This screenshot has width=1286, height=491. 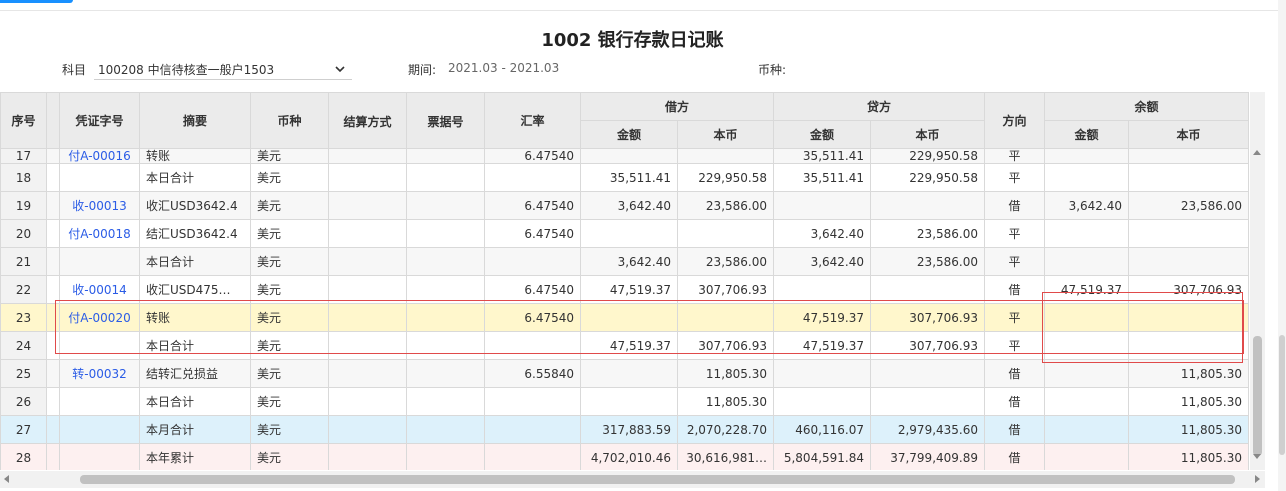 What do you see at coordinates (23, 456) in the screenshot?
I see `row-seq: 28` at bounding box center [23, 456].